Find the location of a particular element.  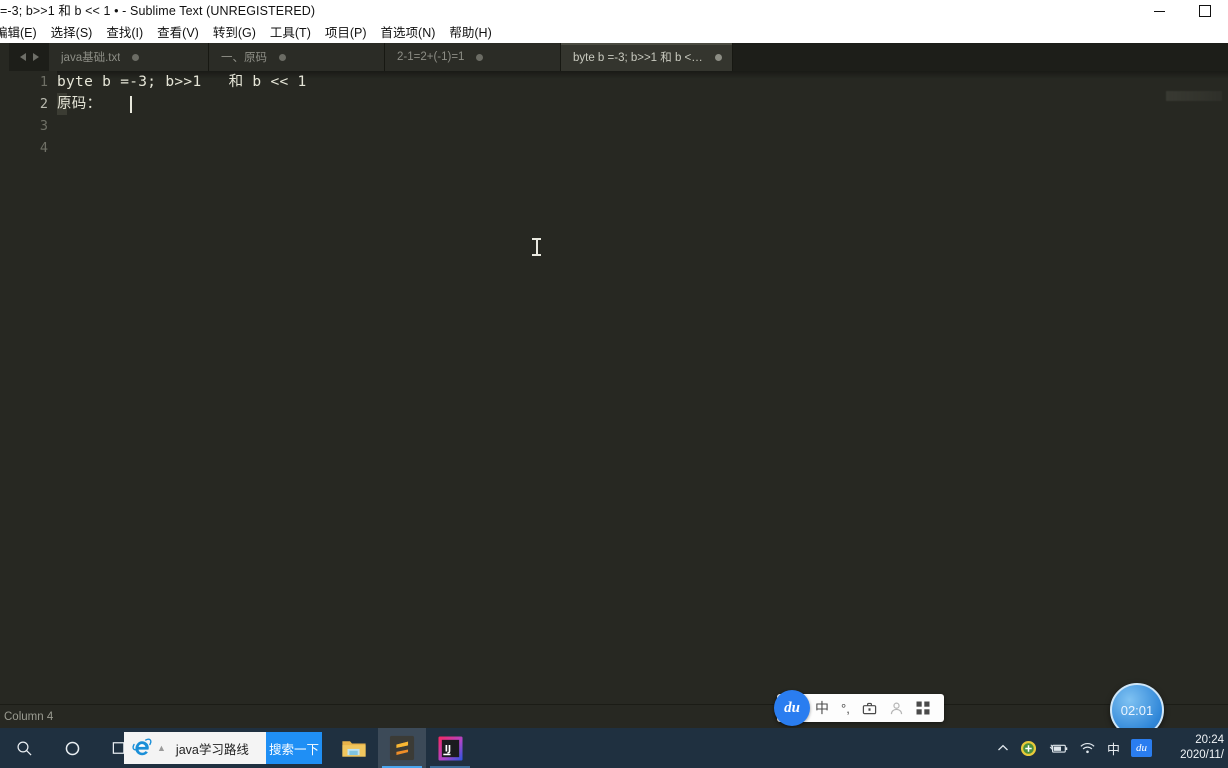

punctuation-icon: °, is located at coordinates (845, 708).